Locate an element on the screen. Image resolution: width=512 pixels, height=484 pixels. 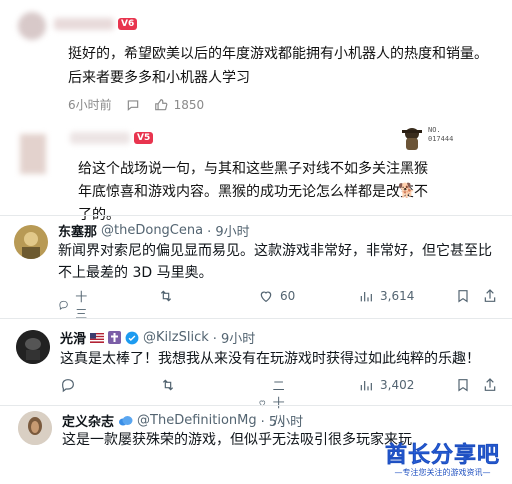
reply-button: 十三 is located at coordinates (75, 305).